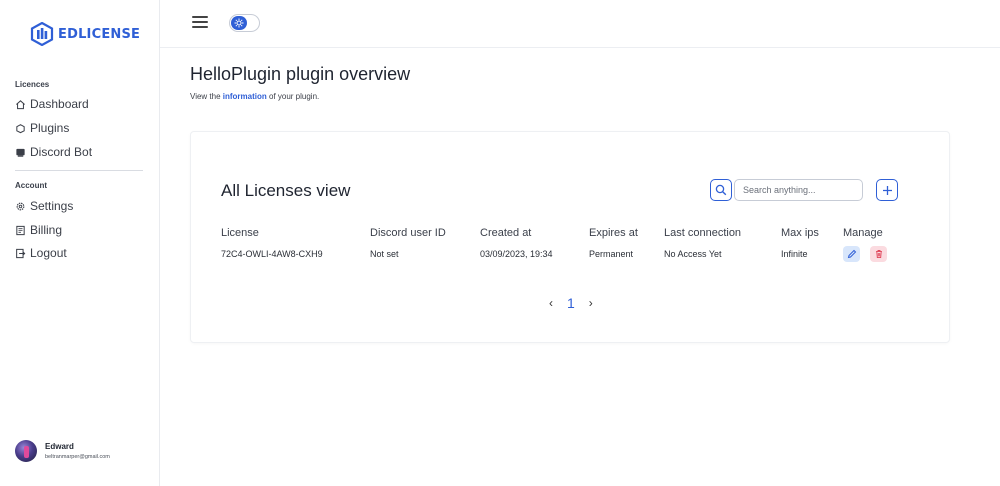 The height and width of the screenshot is (486, 1000). I want to click on sidebar-divider, so click(79, 170).